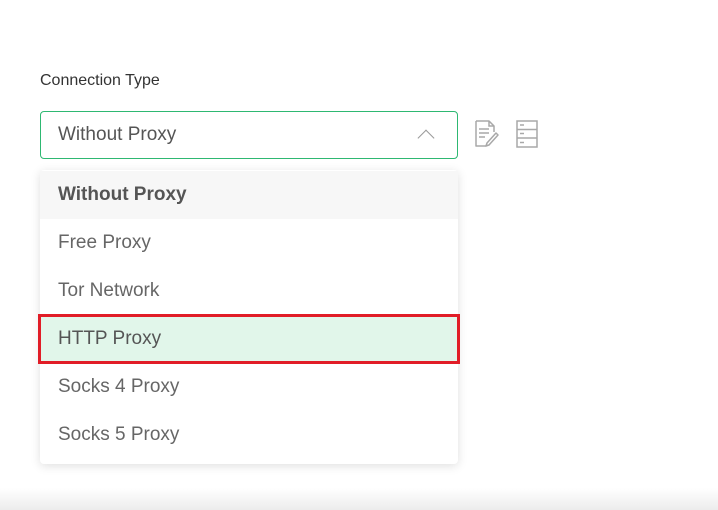 The width and height of the screenshot is (718, 510). What do you see at coordinates (249, 387) in the screenshot?
I see `option-socks4-proxy: Socks 4 Proxy` at bounding box center [249, 387].